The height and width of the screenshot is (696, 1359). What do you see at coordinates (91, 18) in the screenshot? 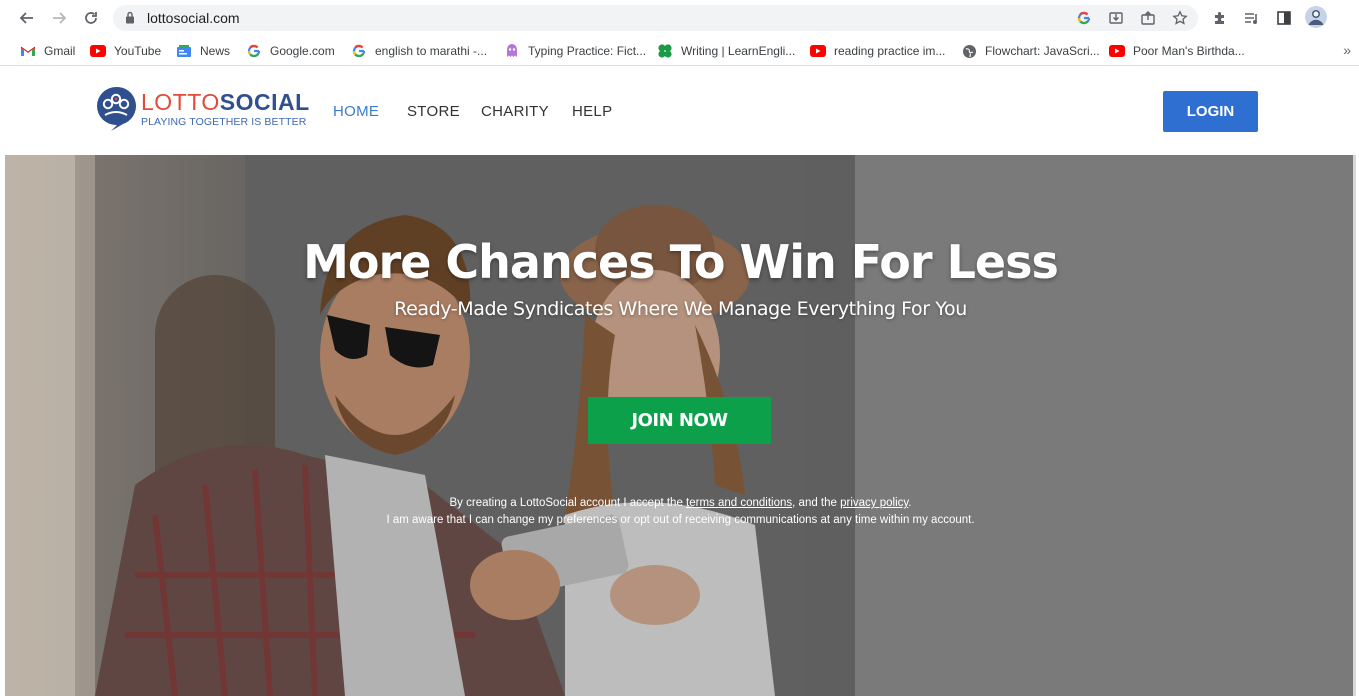
I see `reload-icon` at bounding box center [91, 18].